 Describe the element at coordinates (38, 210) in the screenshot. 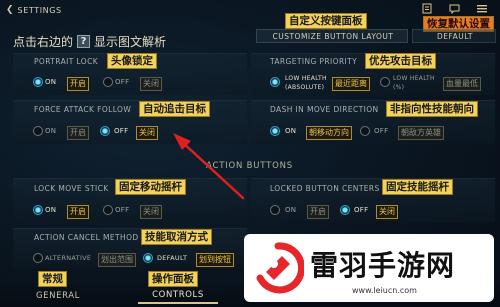

I see `lock-move-on-radio` at that location.